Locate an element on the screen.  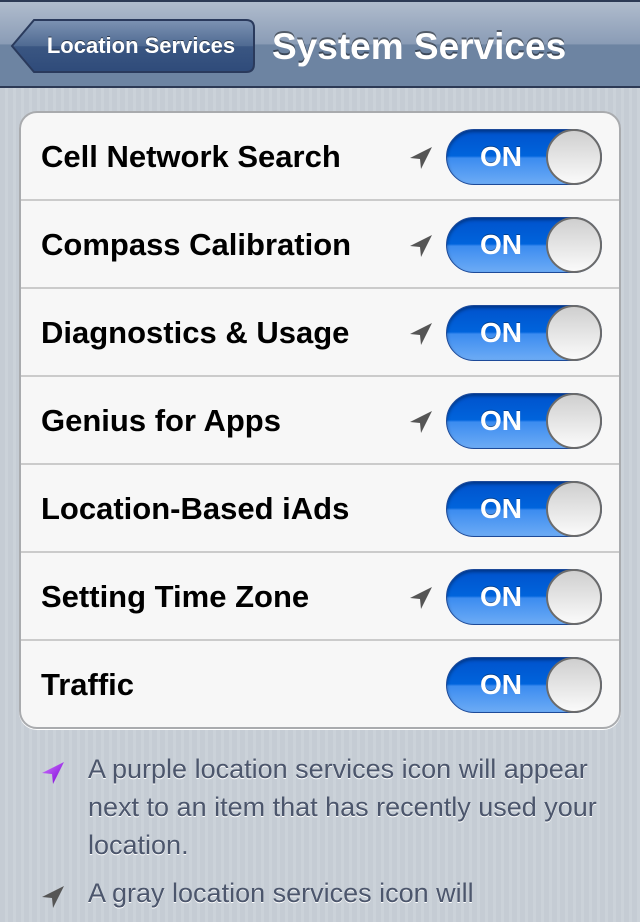
row-label: Location-Based iAds is located at coordinates (195, 508).